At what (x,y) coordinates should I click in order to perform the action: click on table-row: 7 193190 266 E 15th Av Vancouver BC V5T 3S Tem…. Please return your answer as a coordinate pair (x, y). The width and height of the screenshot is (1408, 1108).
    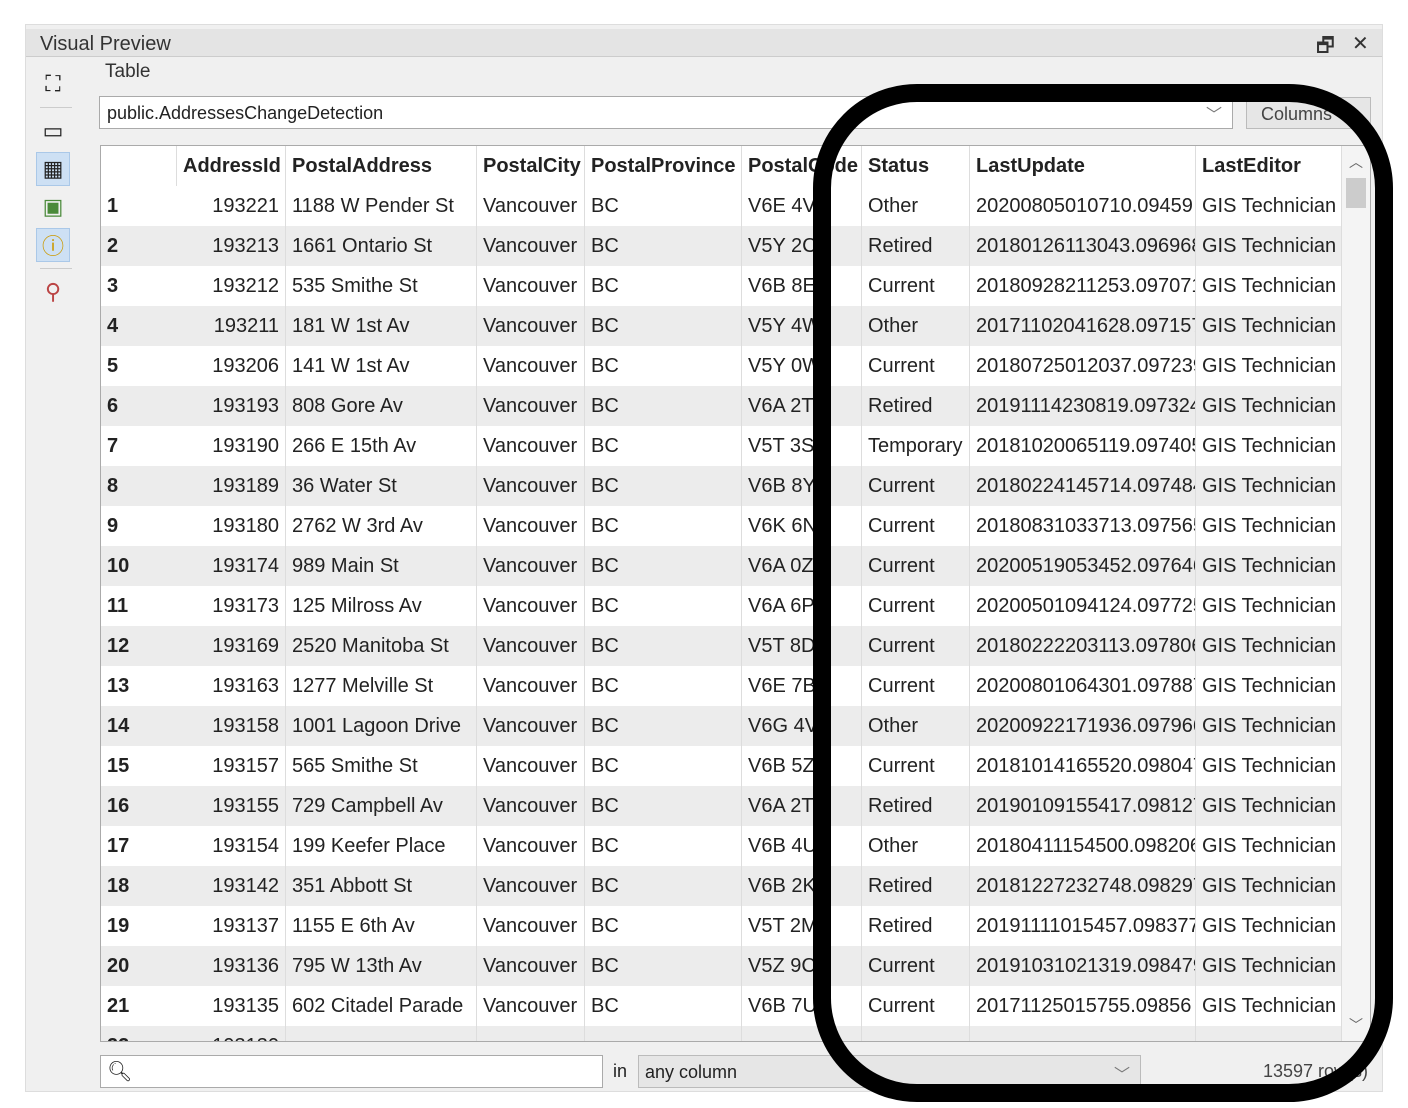
    Looking at the image, I should click on (721, 446).